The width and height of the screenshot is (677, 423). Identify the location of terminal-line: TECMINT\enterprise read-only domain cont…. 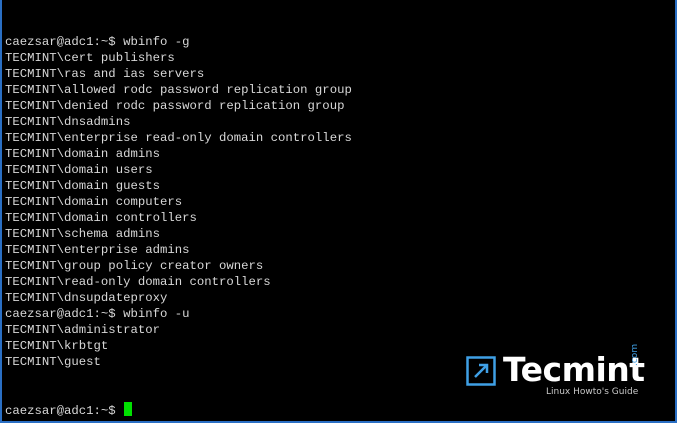
(178, 138).